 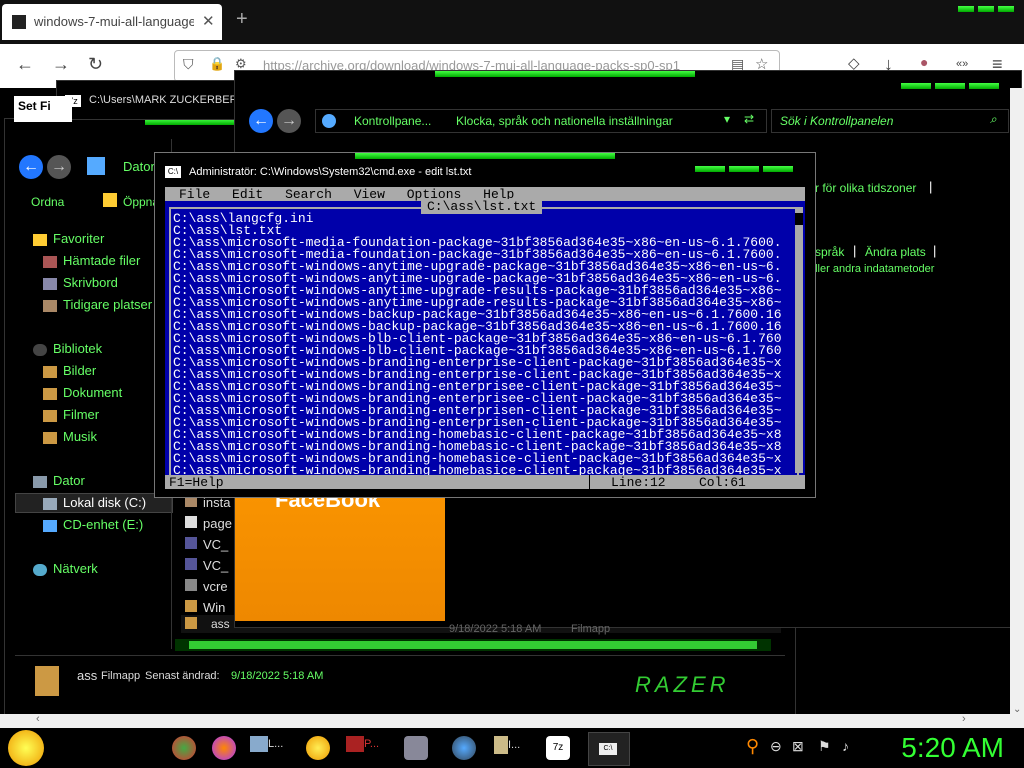 What do you see at coordinates (318, 748) in the screenshot?
I see `emoji-app-icon` at bounding box center [318, 748].